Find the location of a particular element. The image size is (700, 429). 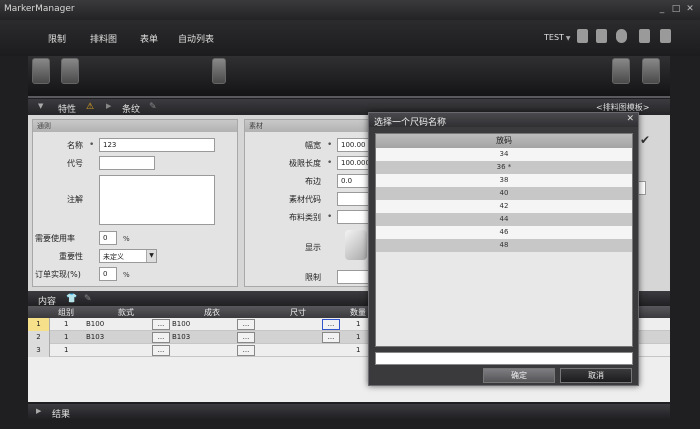

material-code-label: 素材代码 is located at coordinates (305, 199).